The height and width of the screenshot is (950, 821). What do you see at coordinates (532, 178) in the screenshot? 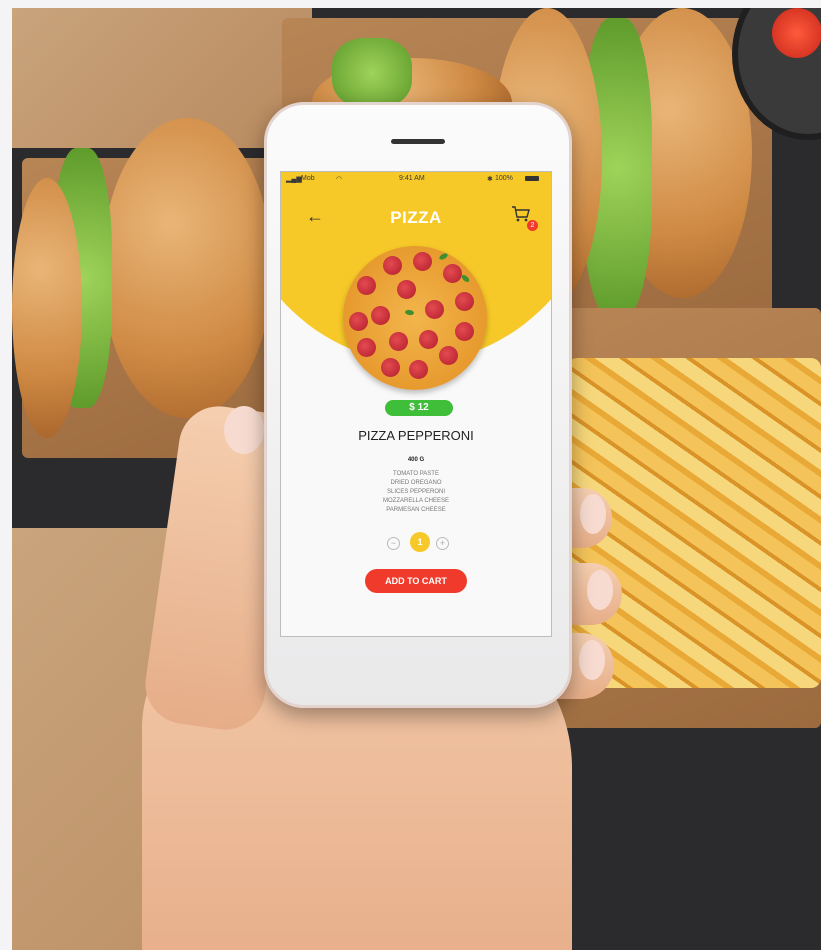
I see `battery-icon` at bounding box center [532, 178].